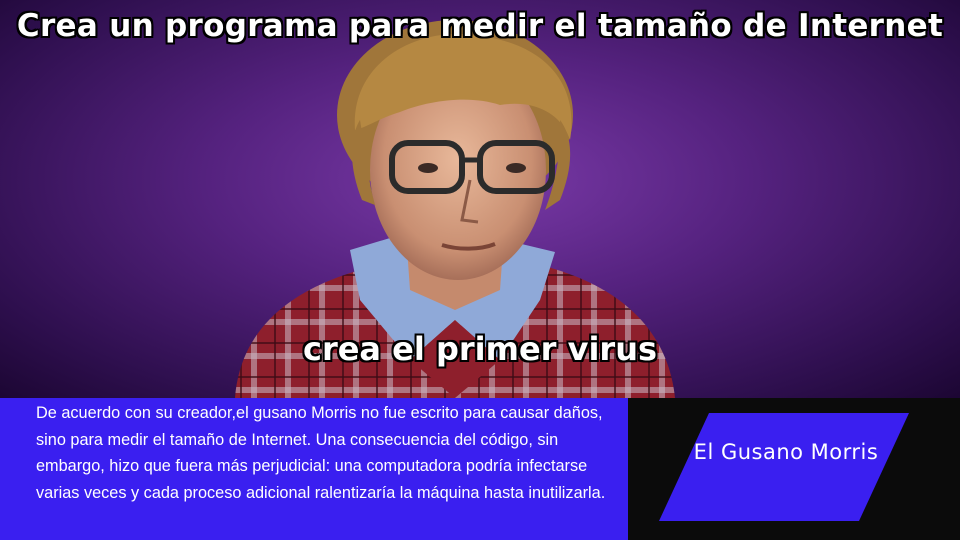 This screenshot has width=960, height=540. What do you see at coordinates (786, 452) in the screenshot?
I see `title-card-text: El Gusano Morris` at bounding box center [786, 452].